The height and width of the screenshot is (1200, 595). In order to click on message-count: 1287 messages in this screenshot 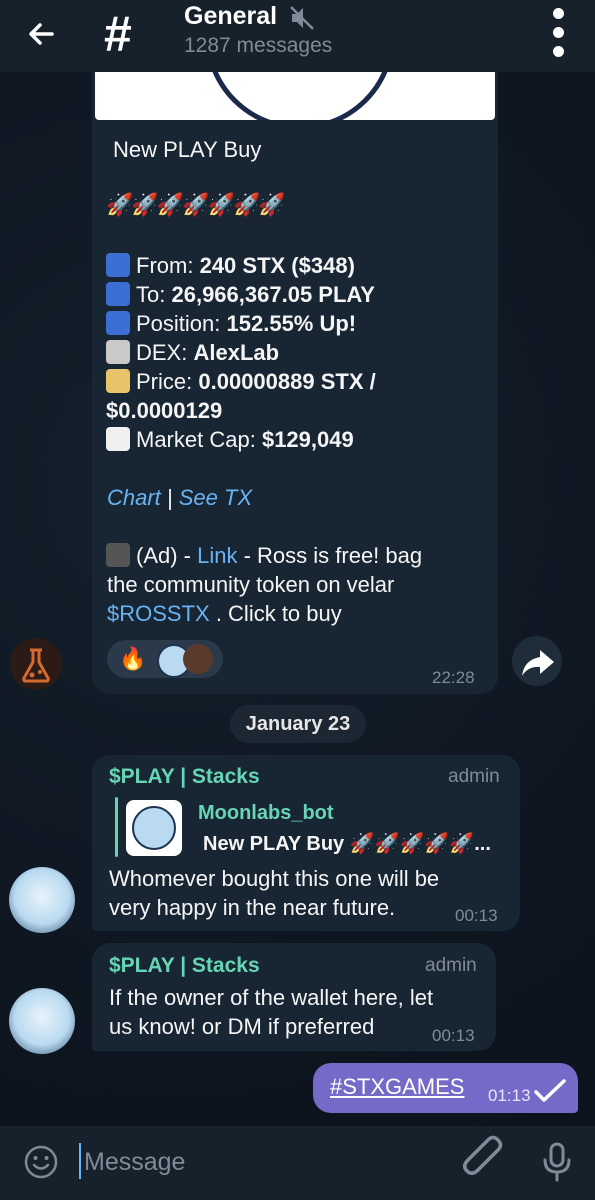, I will do `click(258, 45)`.